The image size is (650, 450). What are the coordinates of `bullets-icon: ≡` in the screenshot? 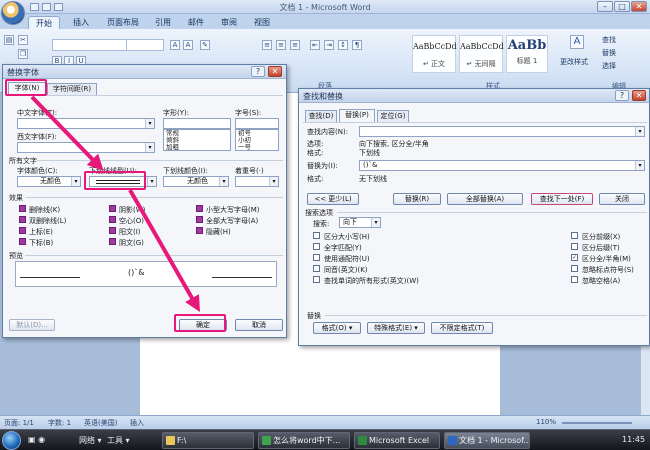 It's located at (267, 45).